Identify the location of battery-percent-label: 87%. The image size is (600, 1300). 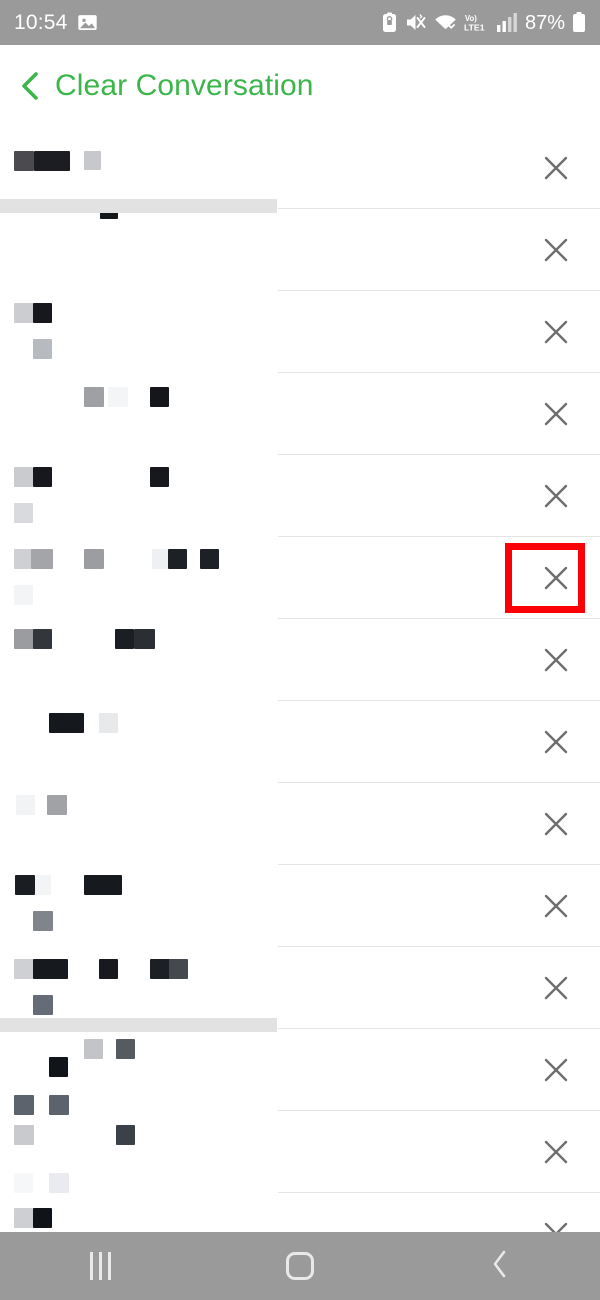
(544, 22).